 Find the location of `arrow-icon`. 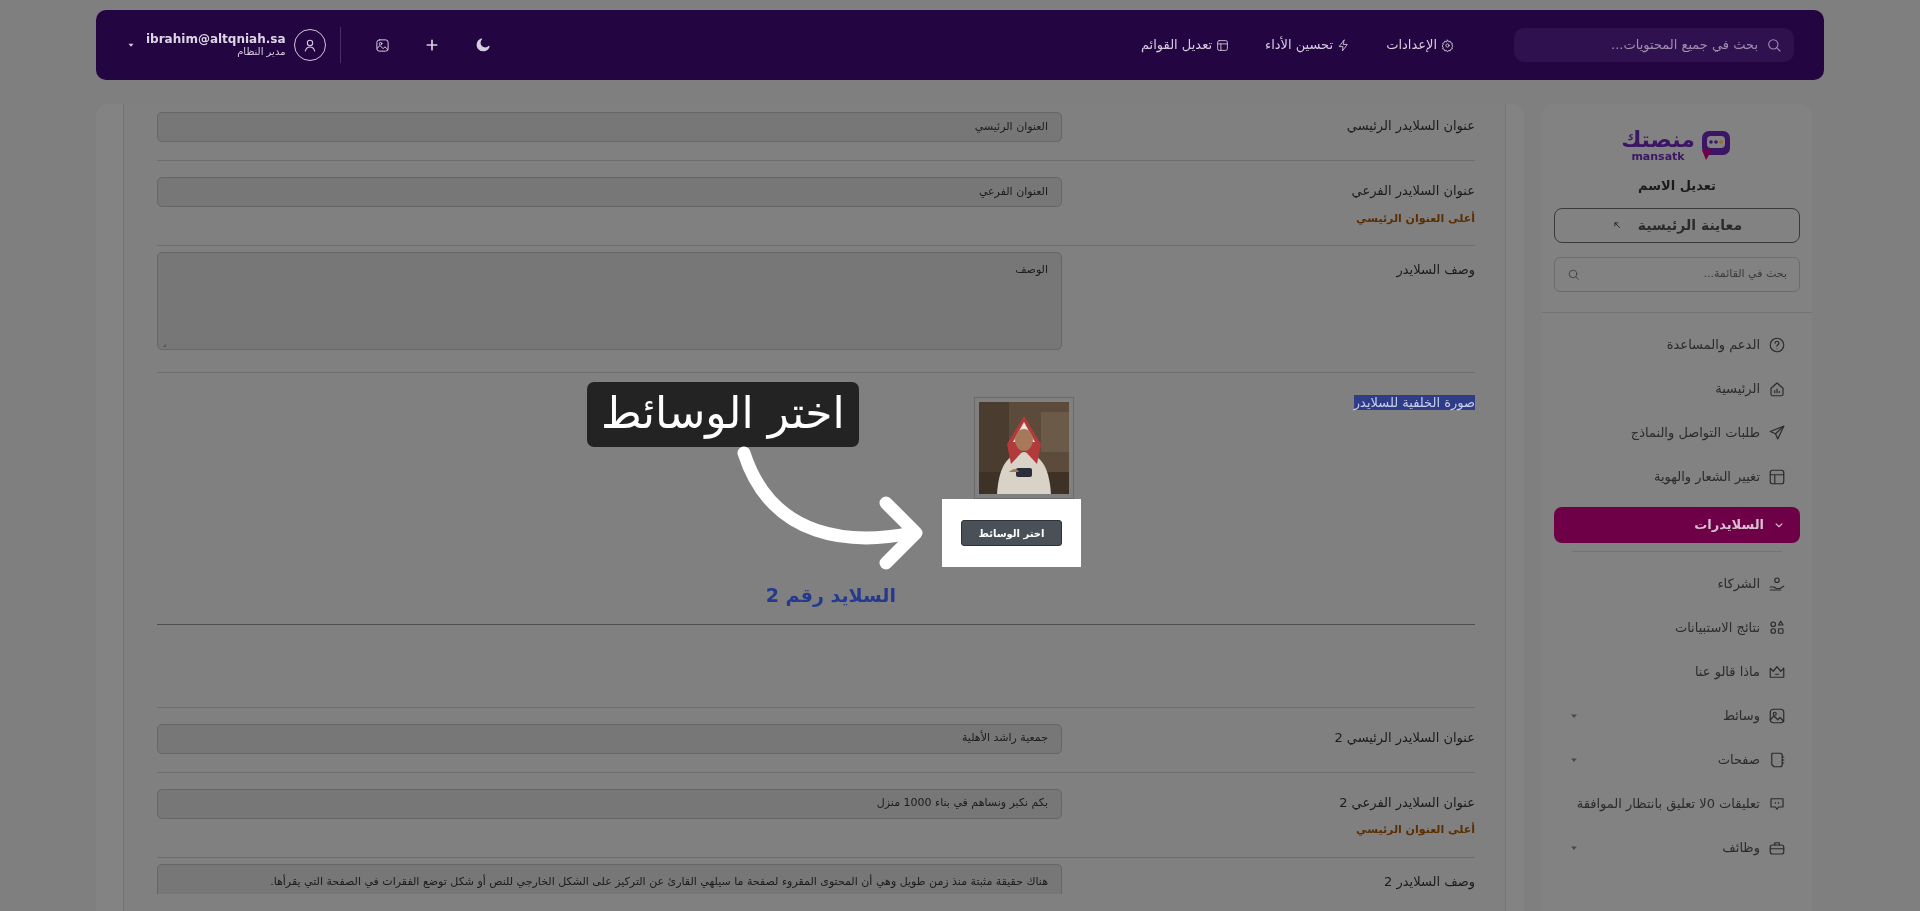

arrow-icon is located at coordinates (1616, 225).